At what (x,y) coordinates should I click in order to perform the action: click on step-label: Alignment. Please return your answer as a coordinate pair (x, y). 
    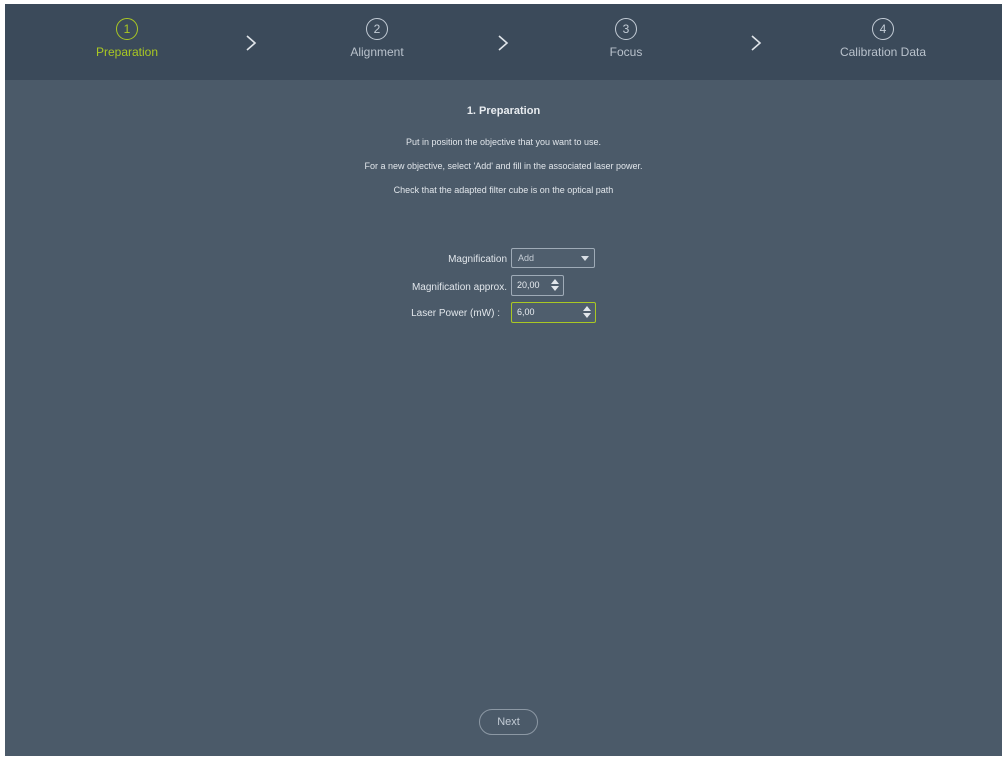
    Looking at the image, I should click on (377, 52).